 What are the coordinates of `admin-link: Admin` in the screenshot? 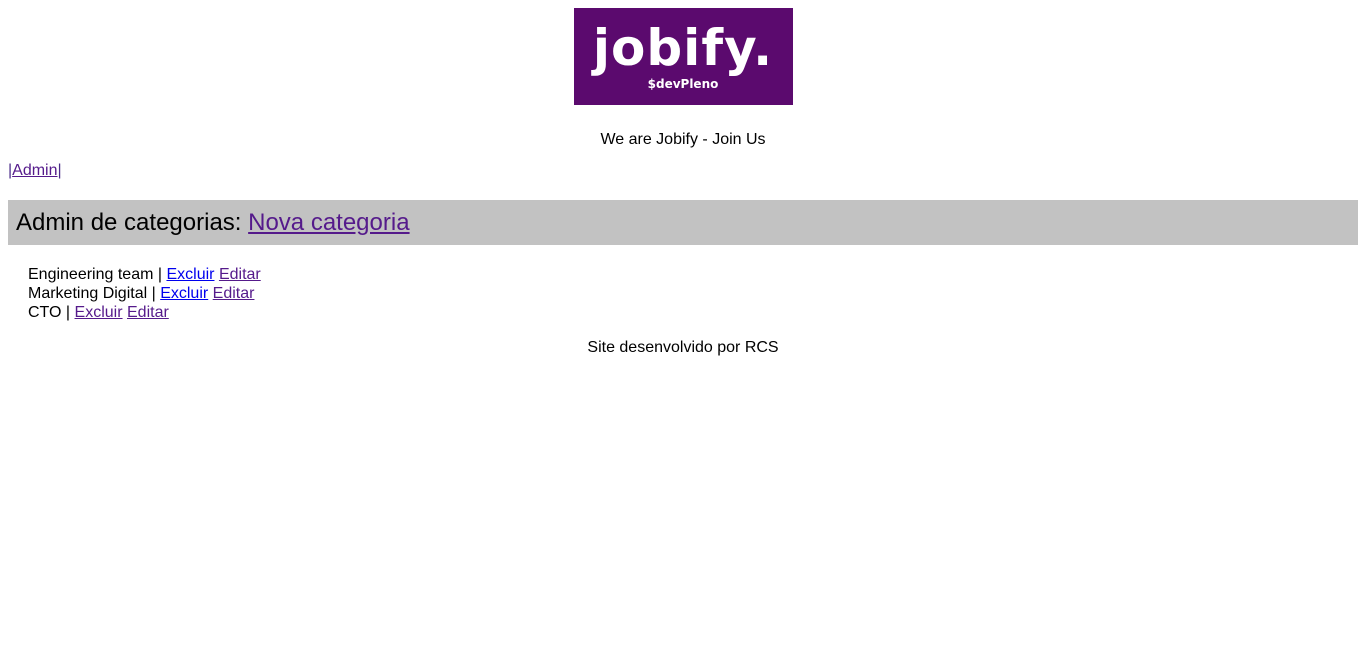 It's located at (34, 170).